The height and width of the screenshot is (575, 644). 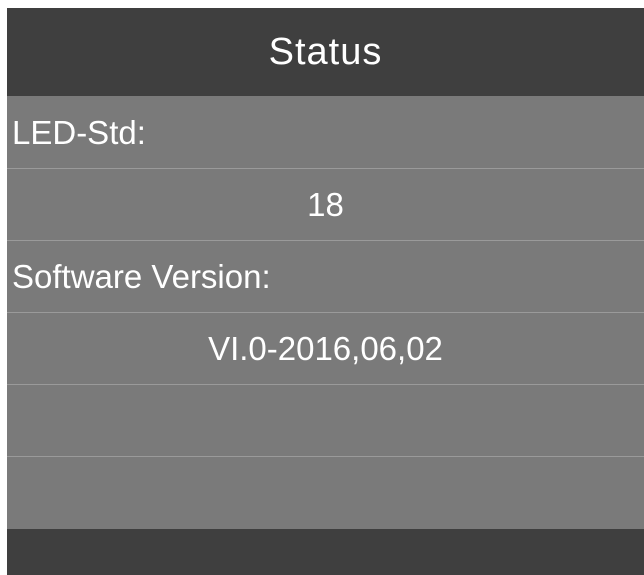 I want to click on led-std-value-row: 18, so click(x=325, y=204).